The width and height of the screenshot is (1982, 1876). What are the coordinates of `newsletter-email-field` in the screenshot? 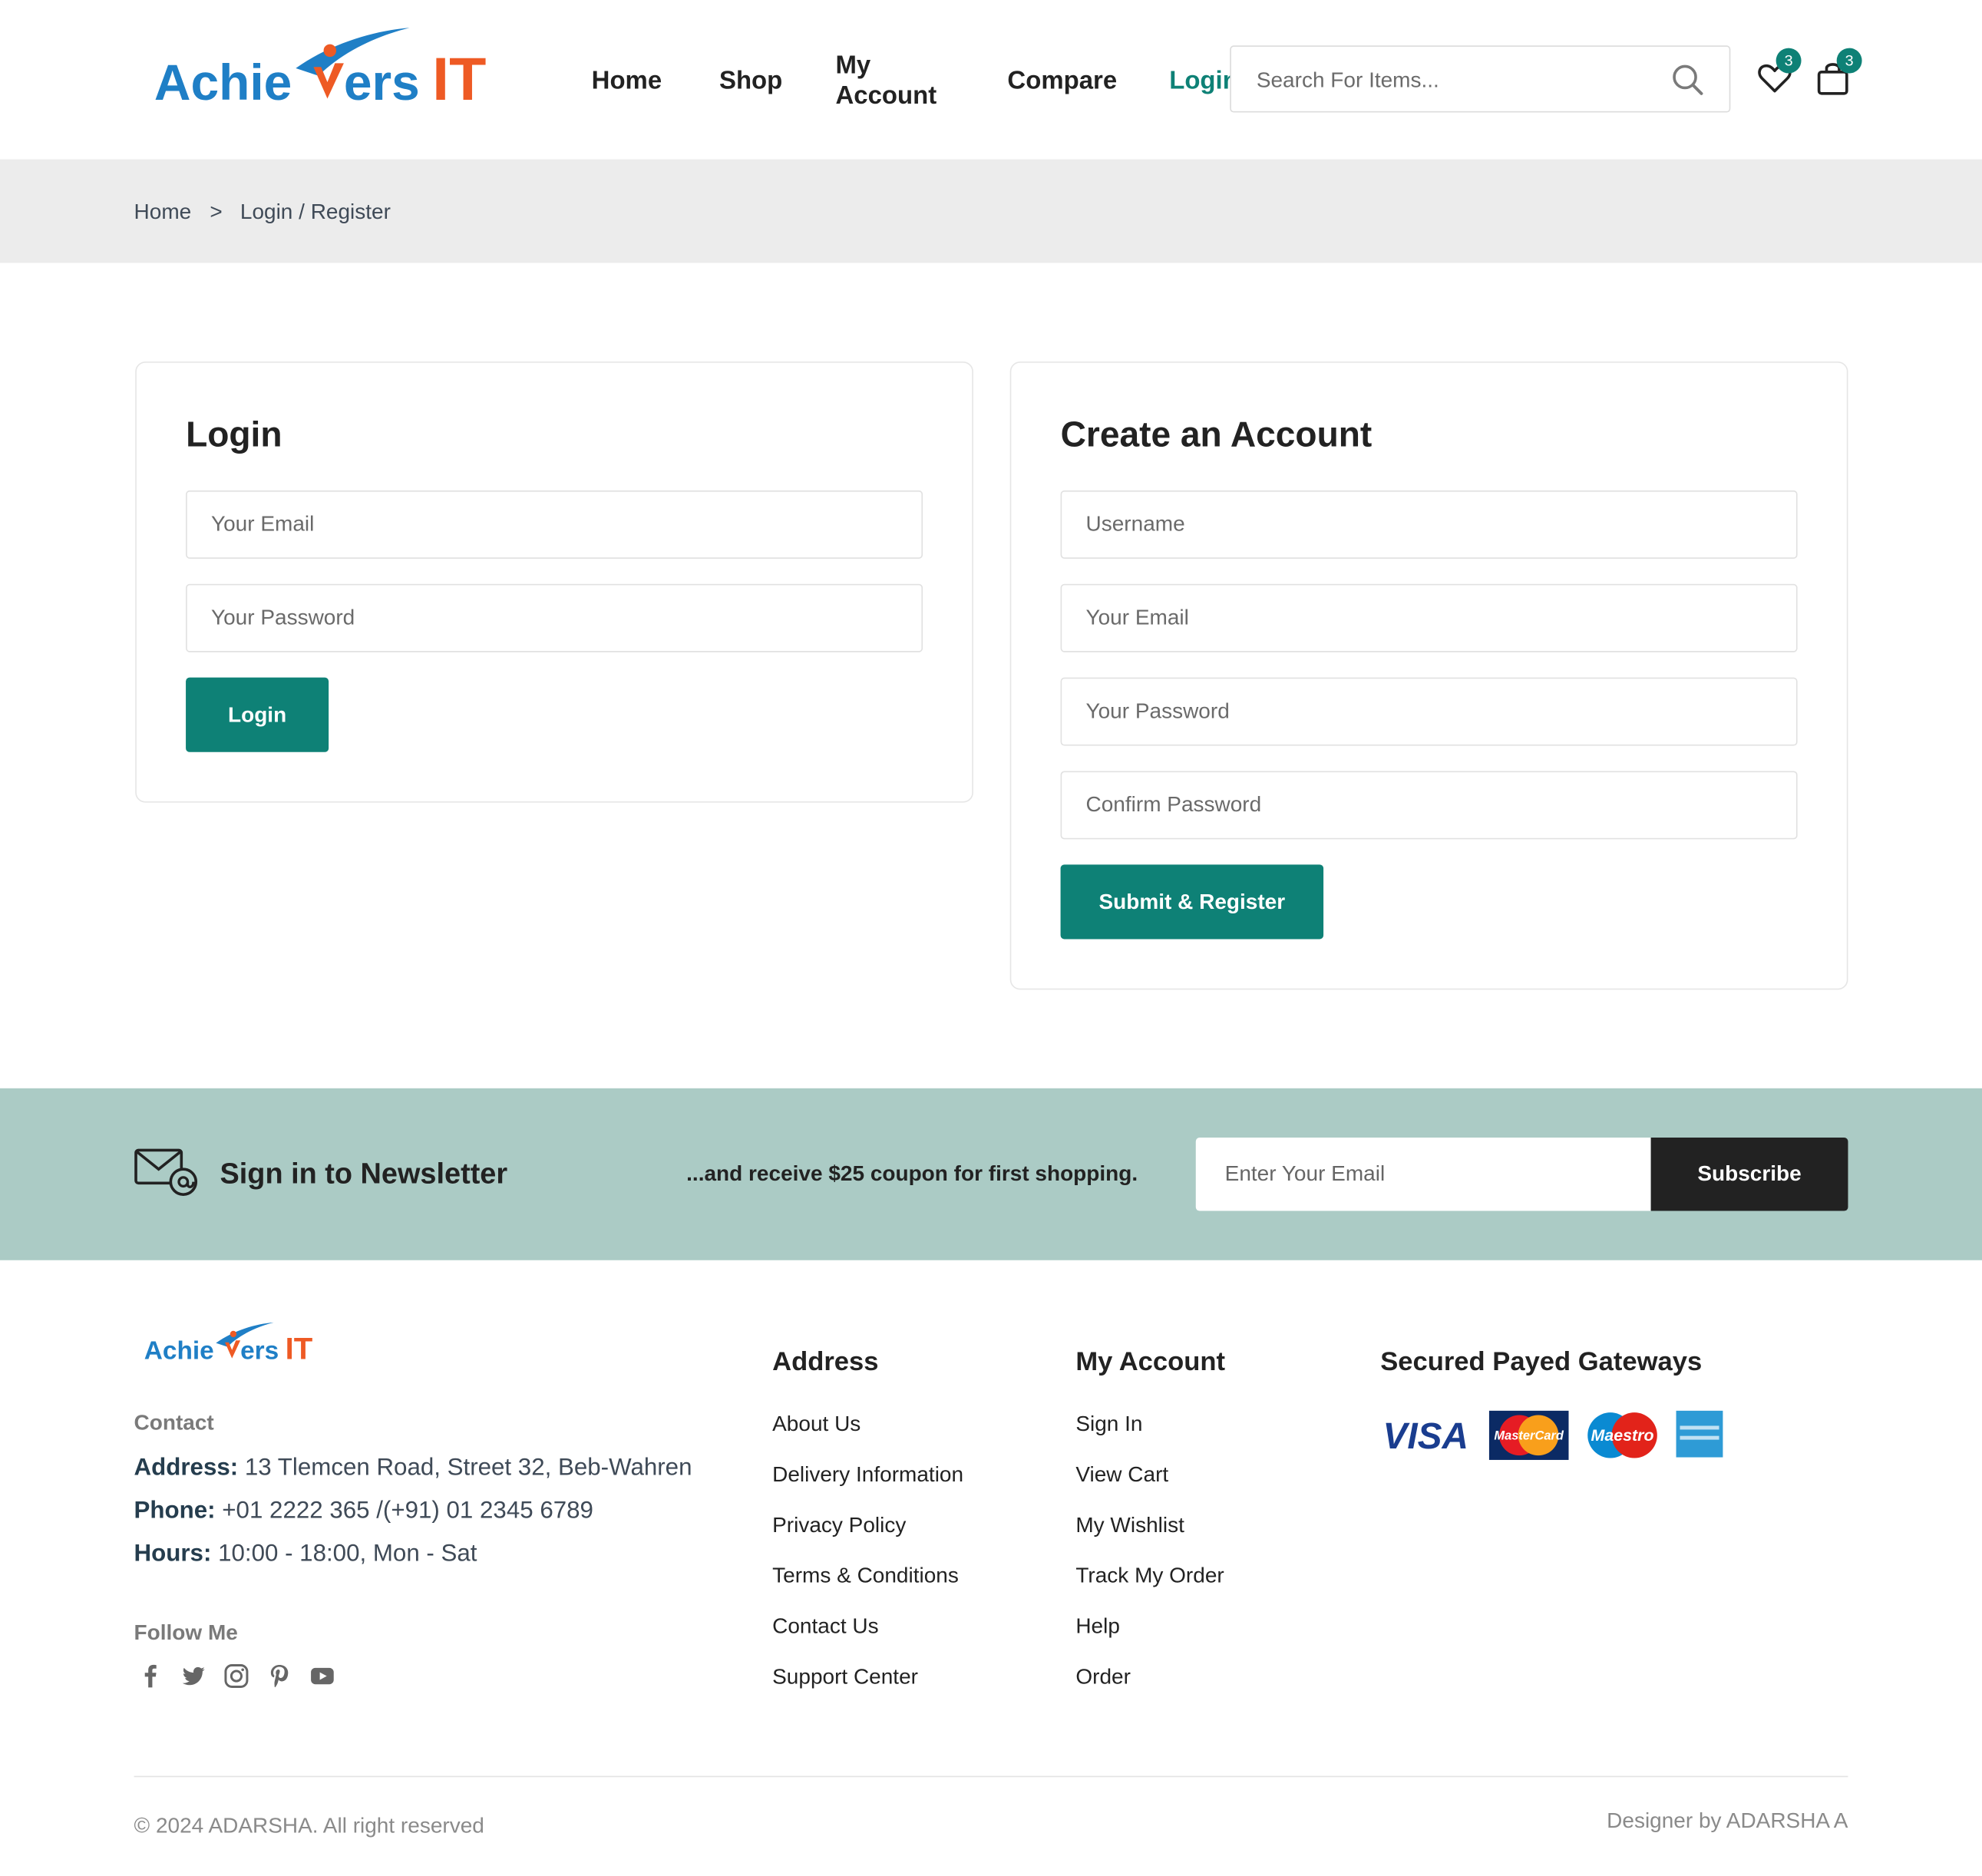 It's located at (1423, 1174).